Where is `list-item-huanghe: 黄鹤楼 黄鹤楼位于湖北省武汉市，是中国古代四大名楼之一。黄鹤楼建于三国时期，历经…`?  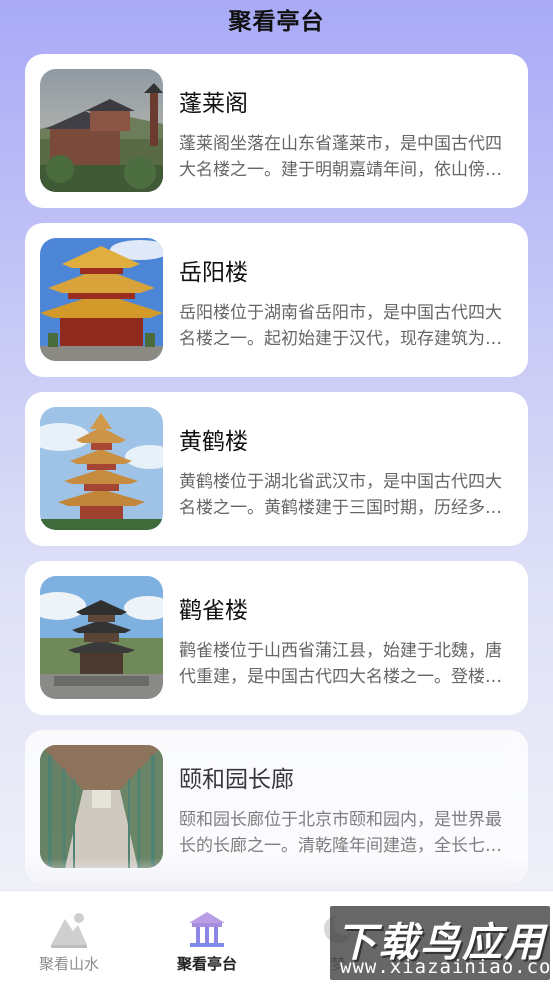
list-item-huanghe: 黄鹤楼 黄鹤楼位于湖北省武汉市，是中国古代四大名楼之一。黄鹤楼建于三国时期，历经… is located at coordinates (276, 469).